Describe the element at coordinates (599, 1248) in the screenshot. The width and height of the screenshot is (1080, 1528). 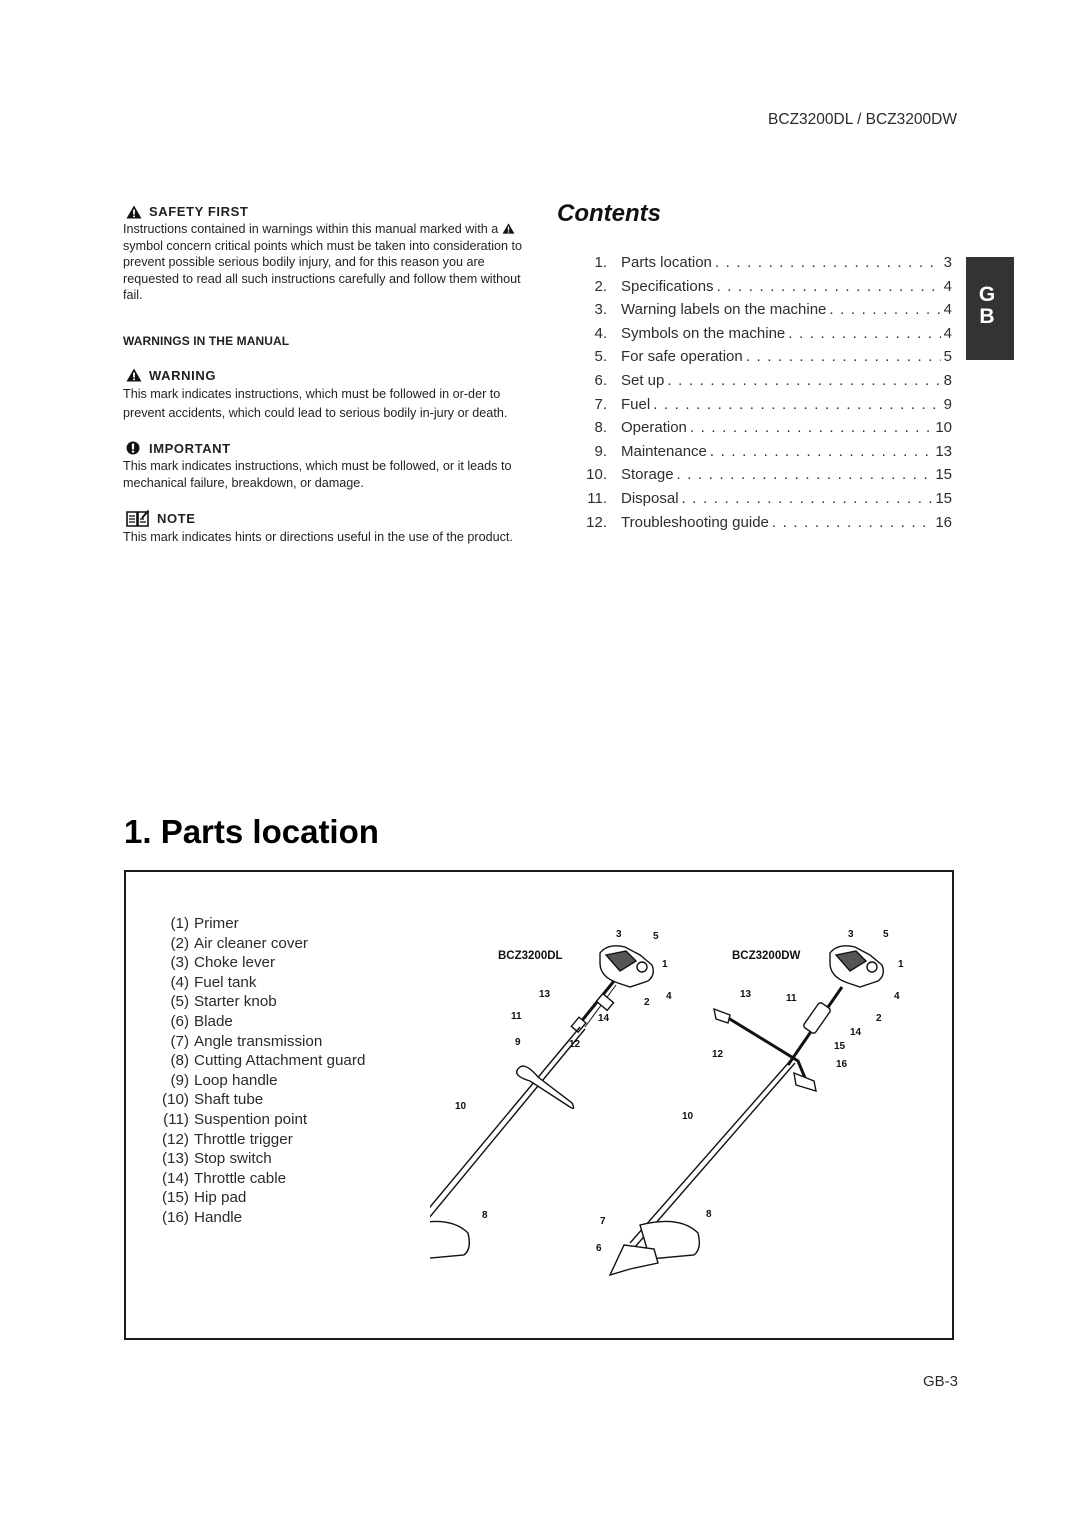
I see `callout-dw-6: 6` at that location.